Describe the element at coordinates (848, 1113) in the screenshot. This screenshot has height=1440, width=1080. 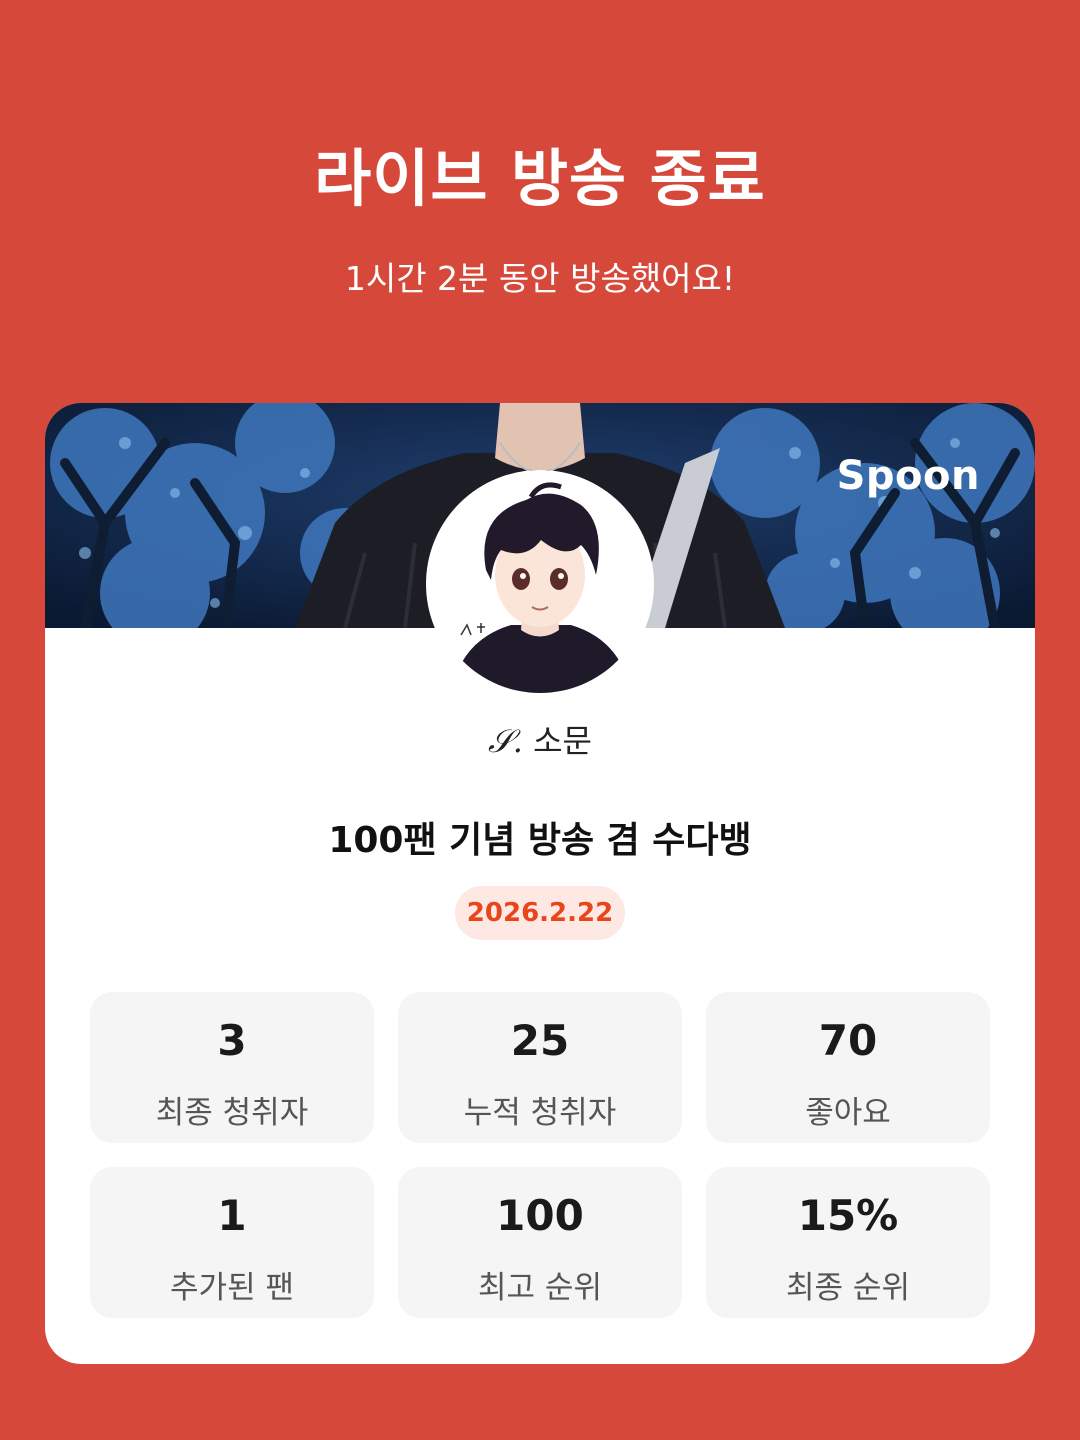
I see `stat-label: 좋아요` at that location.